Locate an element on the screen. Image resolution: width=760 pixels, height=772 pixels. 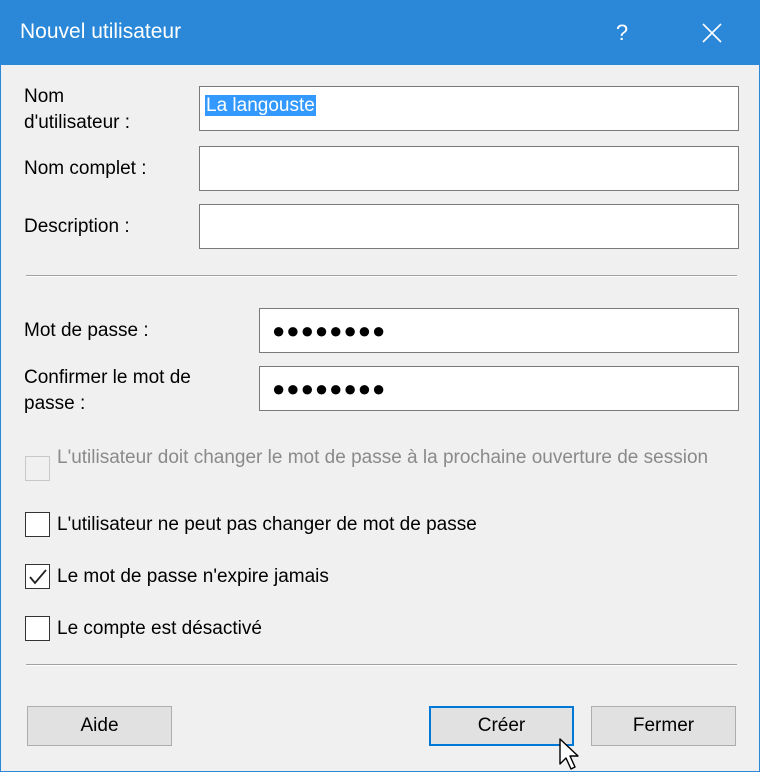
checkmark-icon is located at coordinates (38, 577).